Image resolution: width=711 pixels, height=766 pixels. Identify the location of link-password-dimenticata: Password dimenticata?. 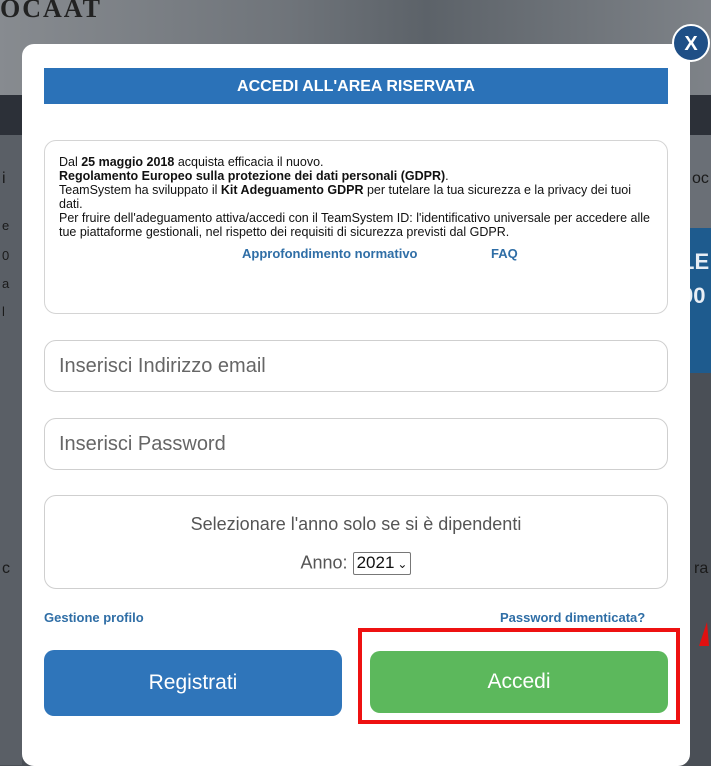
(572, 617).